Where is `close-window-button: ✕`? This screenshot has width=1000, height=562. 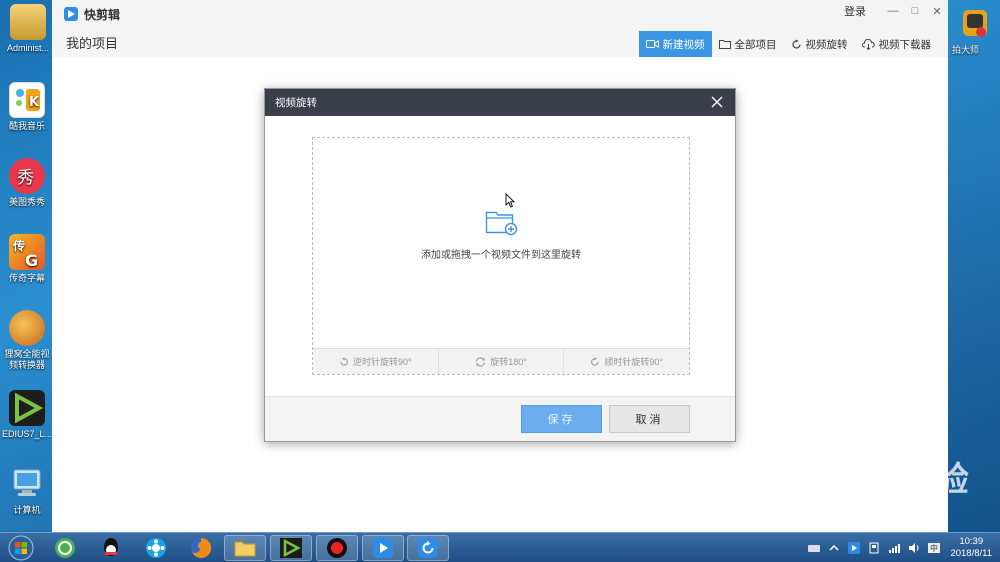 close-window-button: ✕ is located at coordinates (937, 11).